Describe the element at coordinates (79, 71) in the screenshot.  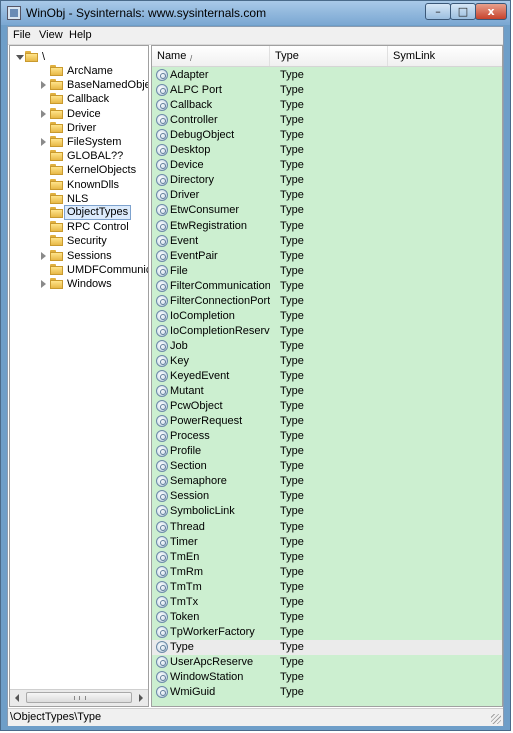
I see `tree-item: ArcName` at that location.